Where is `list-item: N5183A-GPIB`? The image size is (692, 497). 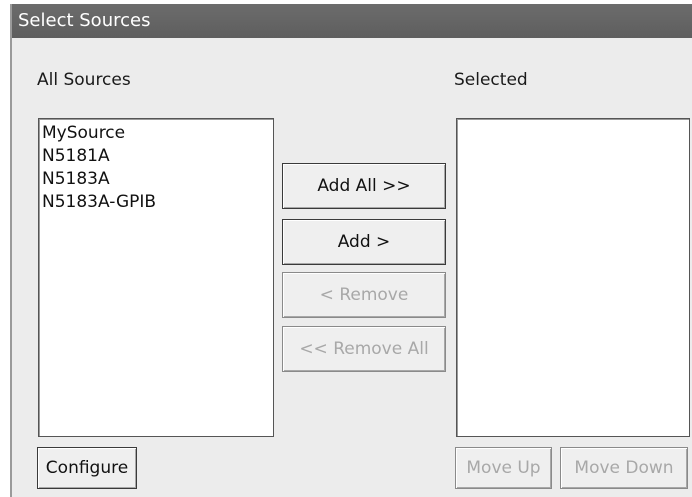
list-item: N5183A-GPIB is located at coordinates (156, 202).